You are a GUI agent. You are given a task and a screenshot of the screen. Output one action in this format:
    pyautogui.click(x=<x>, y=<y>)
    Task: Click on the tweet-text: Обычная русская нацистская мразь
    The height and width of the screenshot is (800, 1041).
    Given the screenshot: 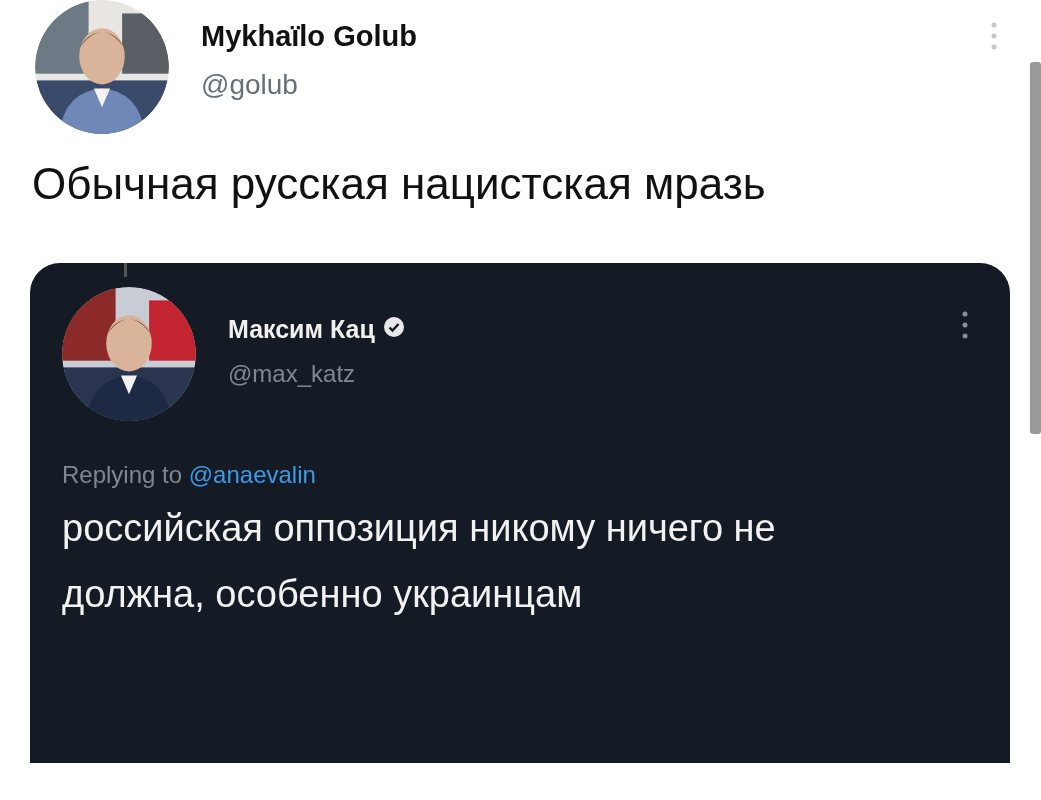 What is the action you would take?
    pyautogui.click(x=399, y=184)
    